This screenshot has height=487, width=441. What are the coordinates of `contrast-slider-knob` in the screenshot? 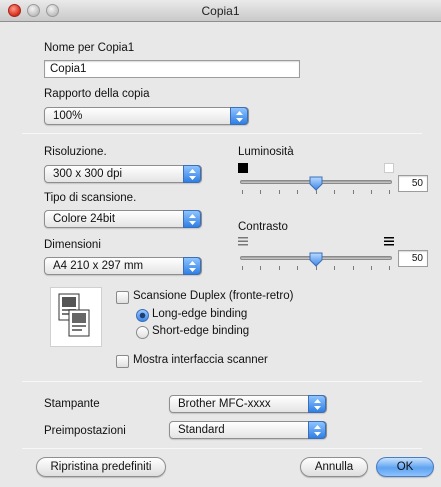 It's located at (316, 259).